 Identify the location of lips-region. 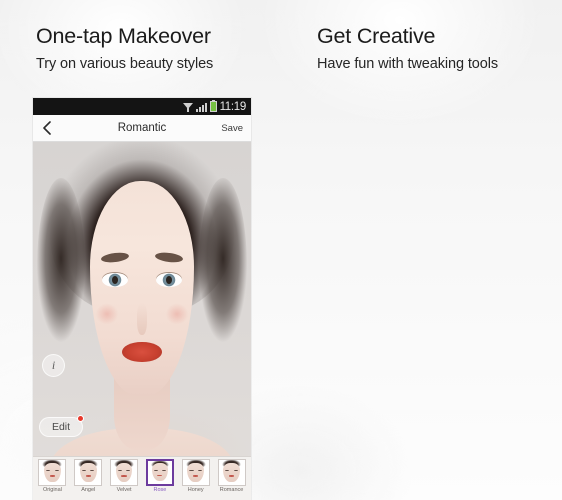
(142, 352).